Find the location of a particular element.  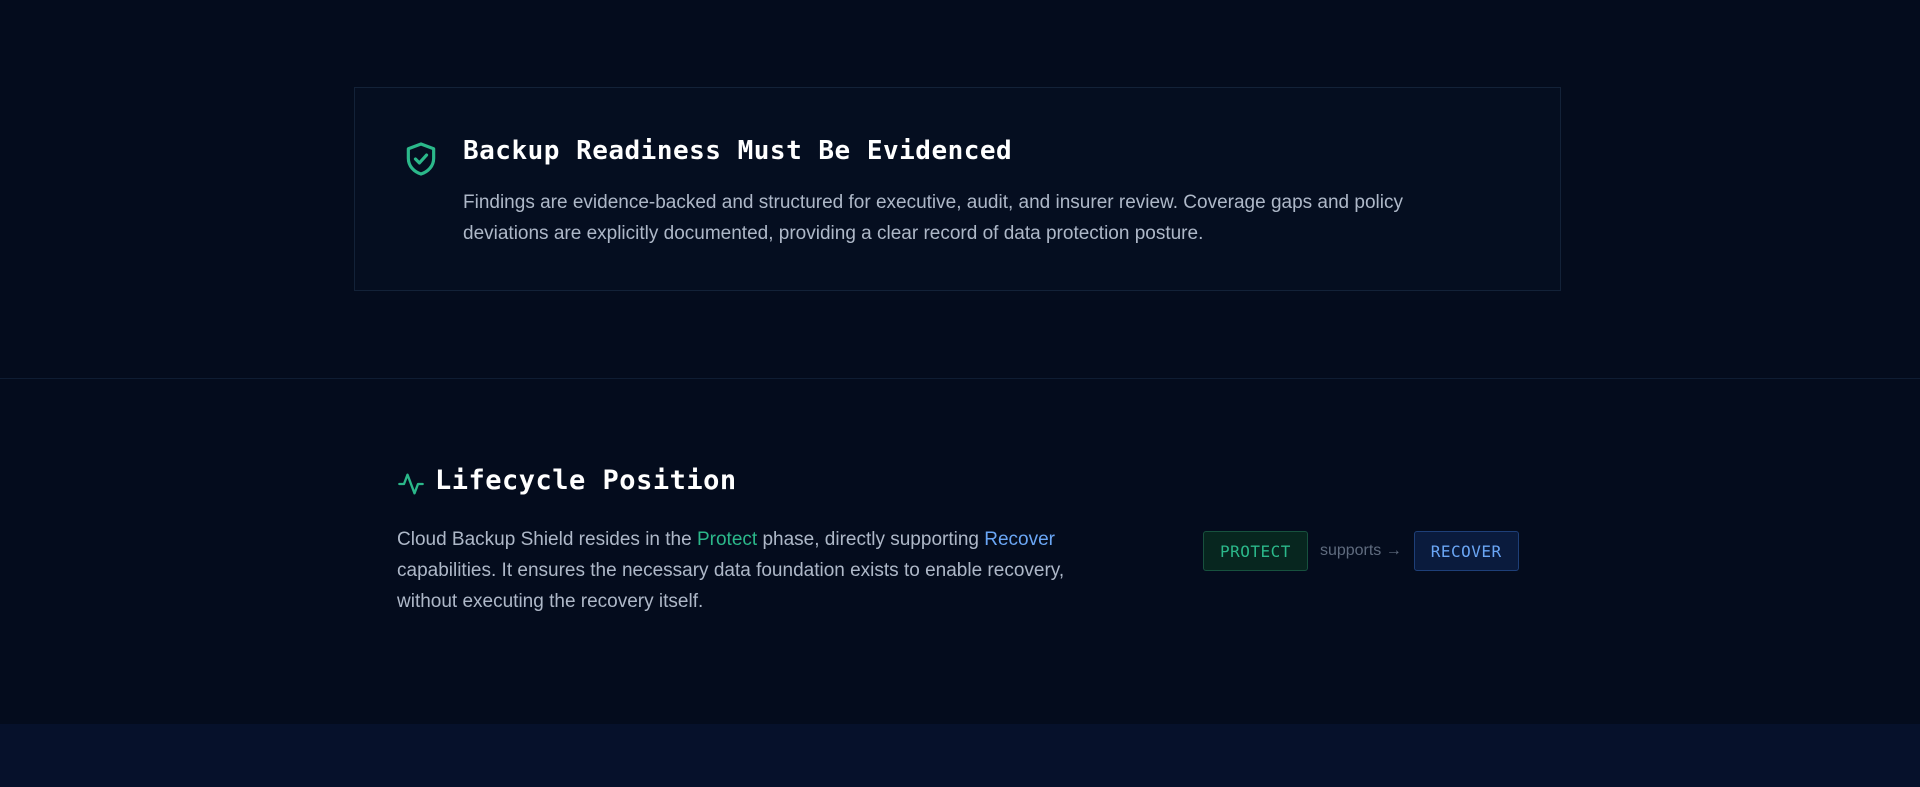

section-divider is located at coordinates (960, 378).